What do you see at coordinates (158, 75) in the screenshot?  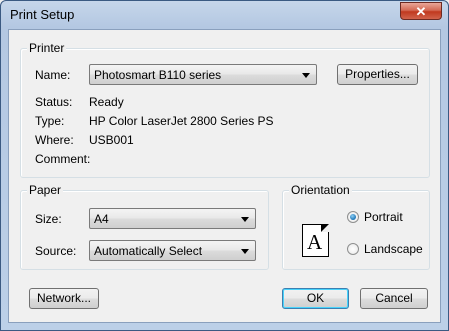 I see `printer-name-value: Photosmart B110 series` at bounding box center [158, 75].